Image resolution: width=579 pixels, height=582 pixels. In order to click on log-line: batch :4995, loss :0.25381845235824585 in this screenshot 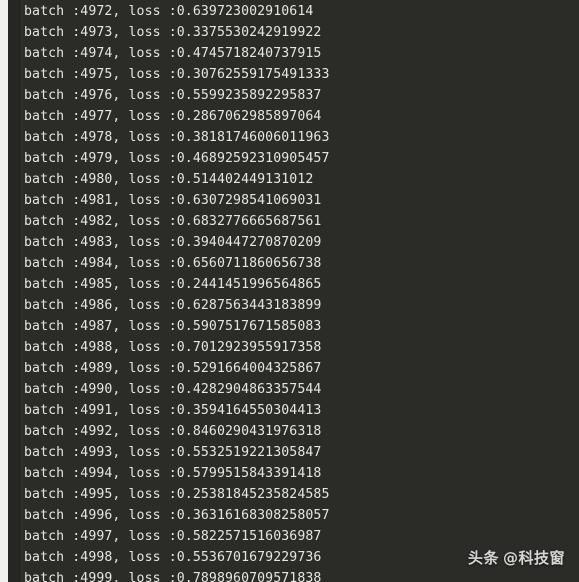, I will do `click(177, 494)`.